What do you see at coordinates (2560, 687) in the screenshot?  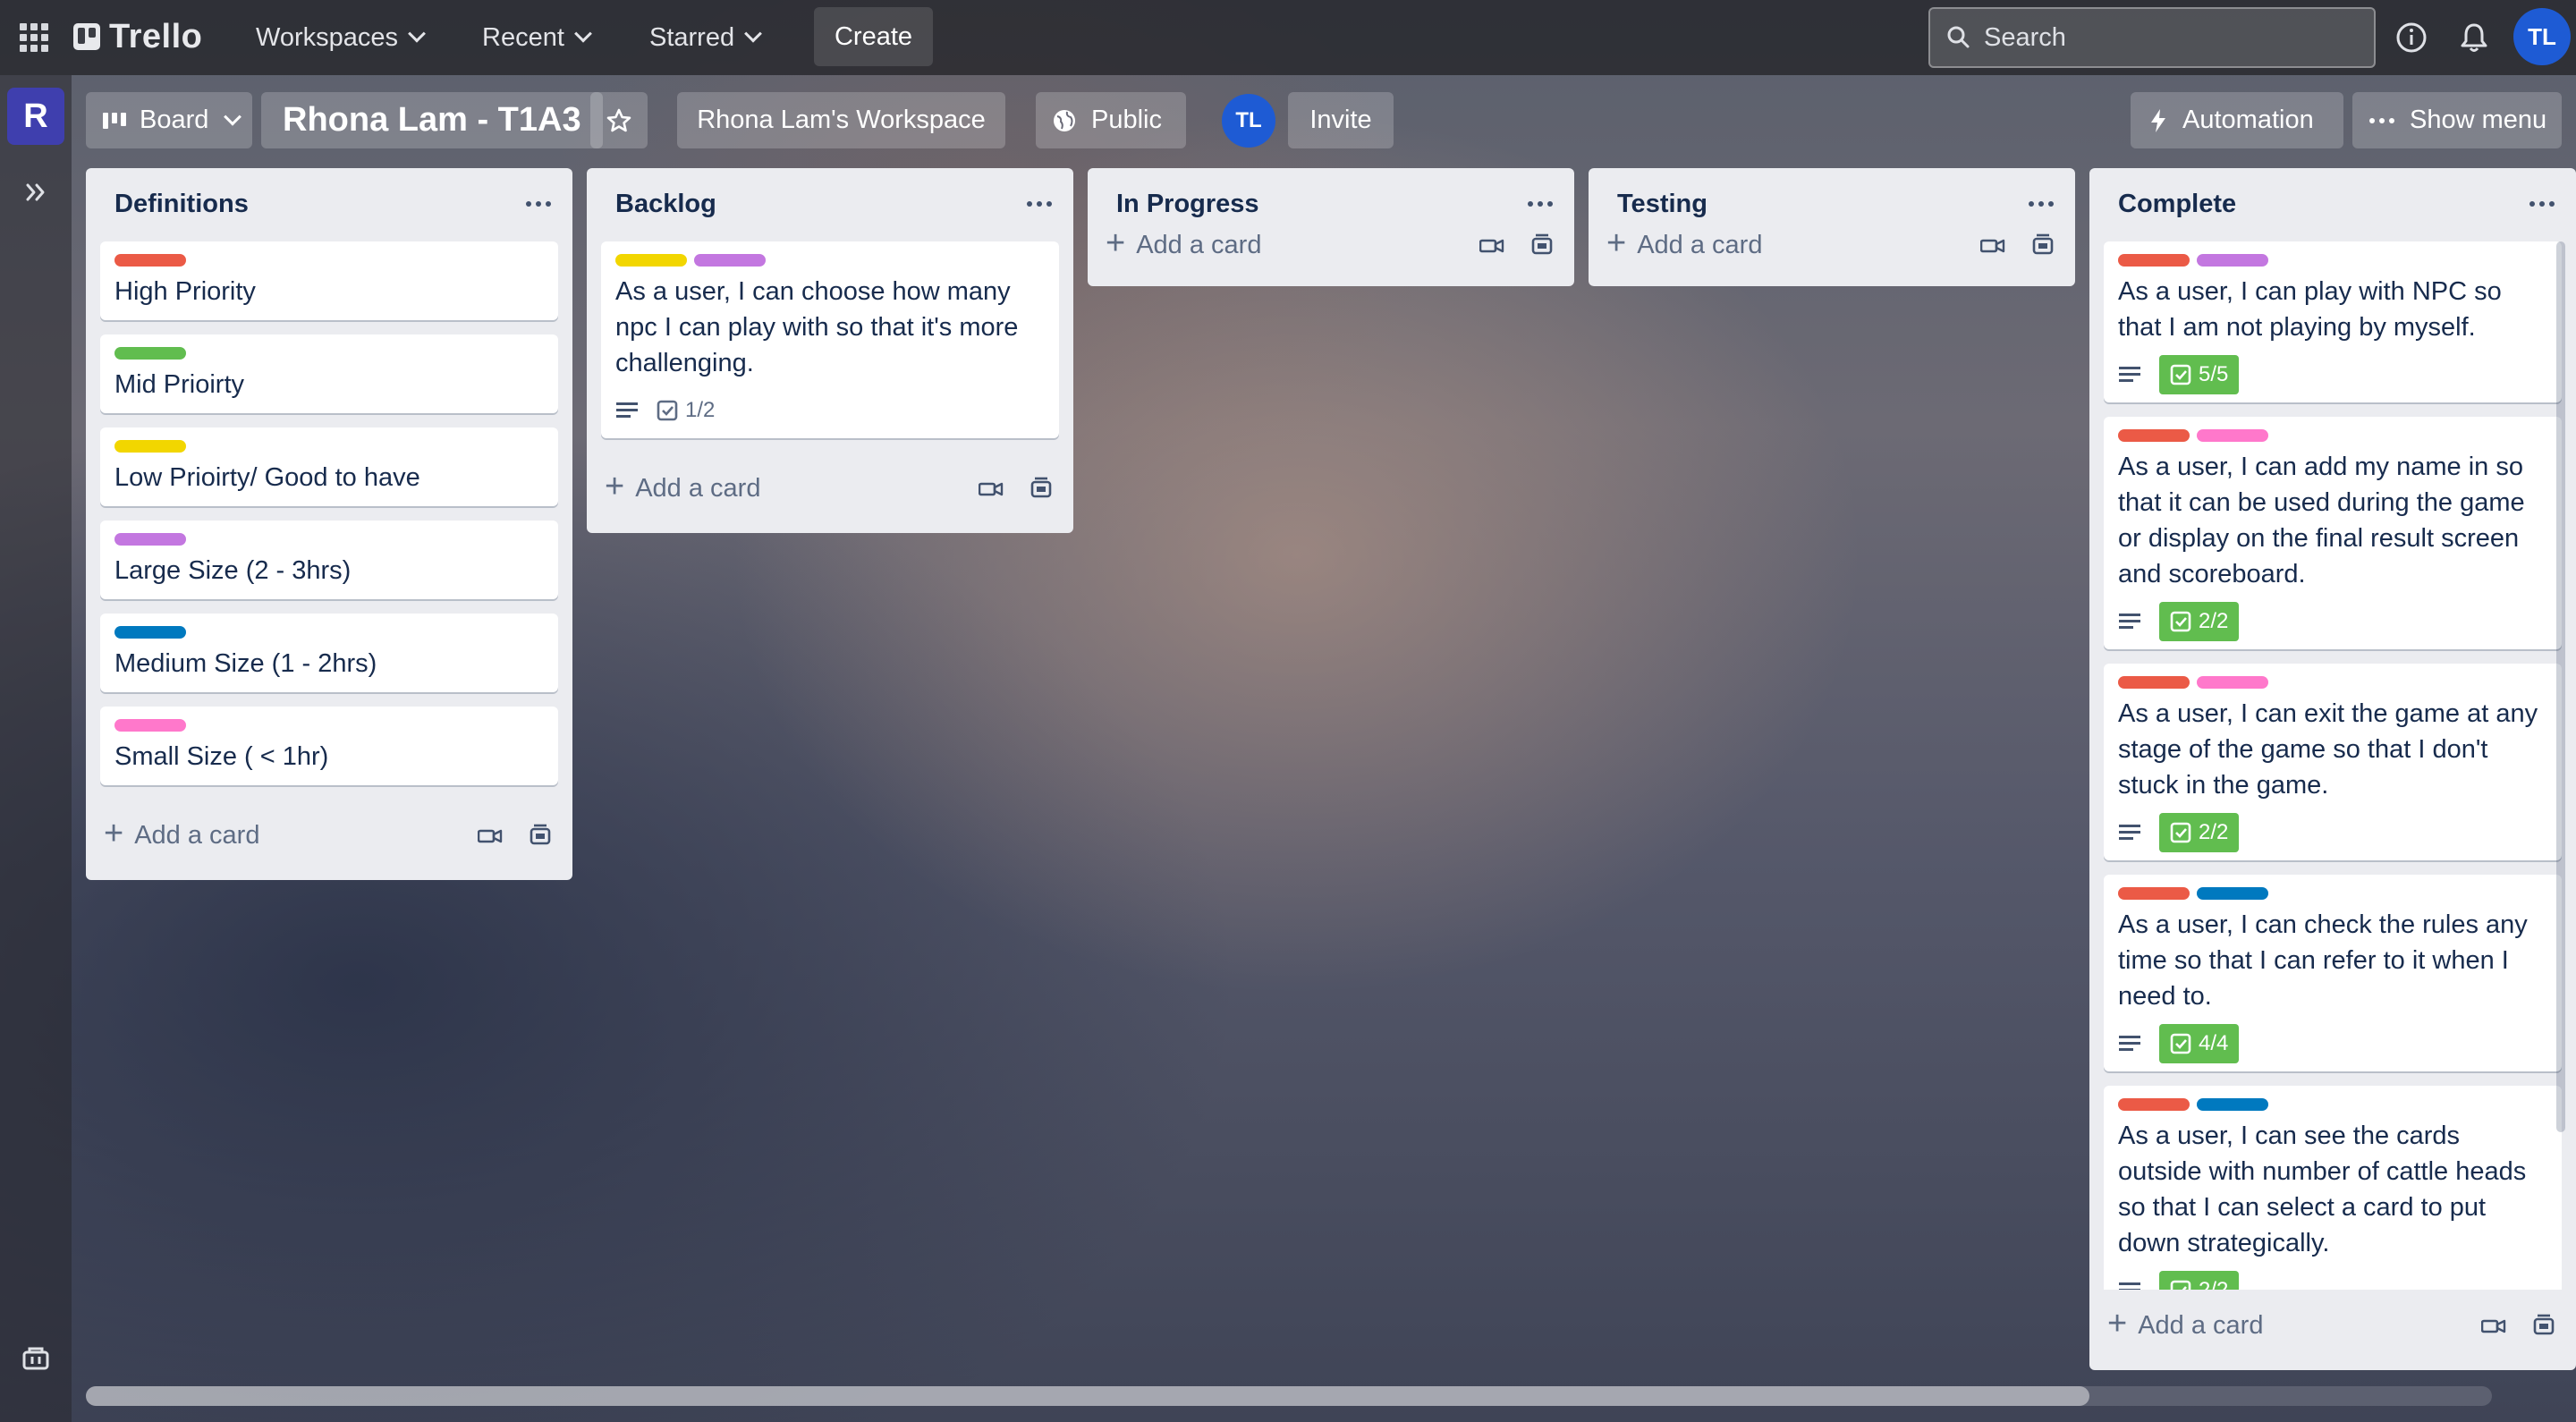 I see `list-scrollbar` at bounding box center [2560, 687].